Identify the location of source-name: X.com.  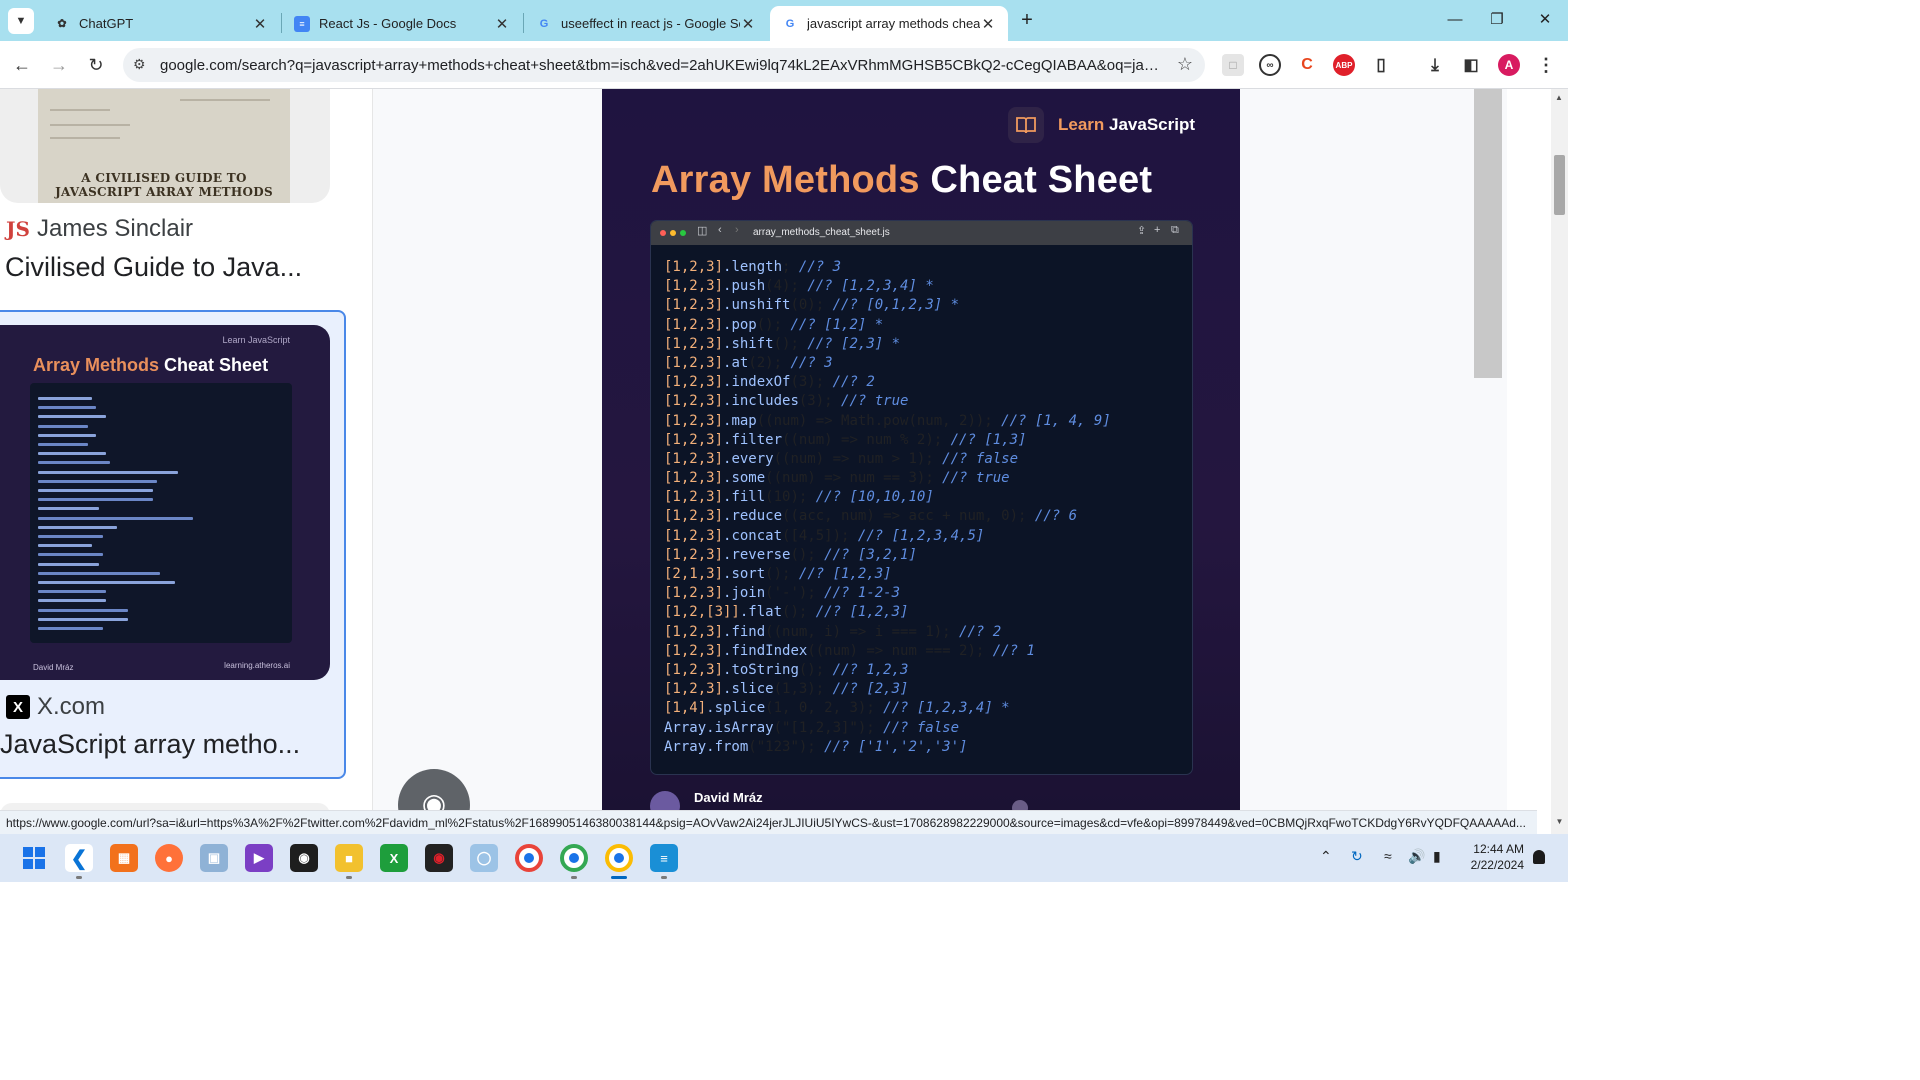
(71, 706).